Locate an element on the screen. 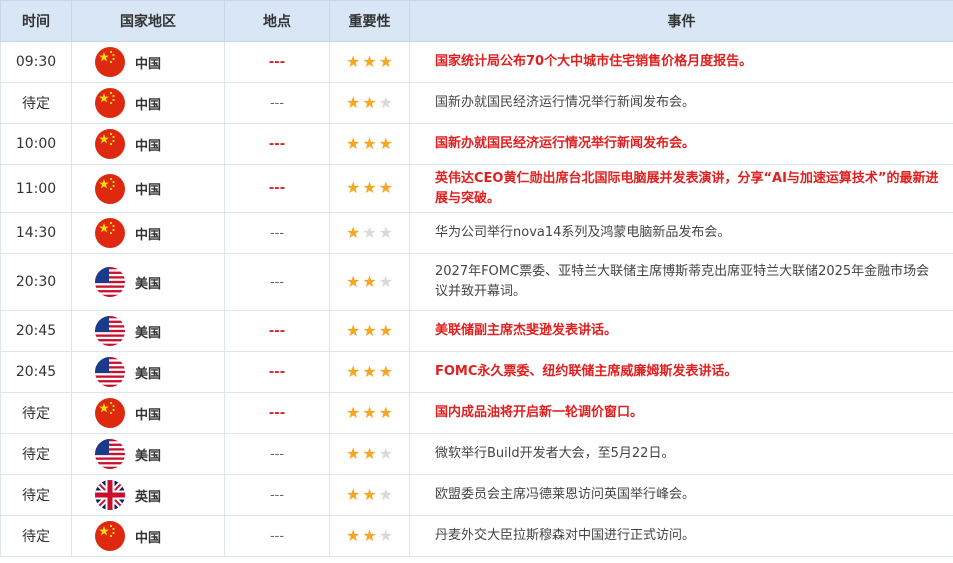  table-row: 20:45 美国 --- ★ ★ ★ 美联储副主席杰斐逊发表讲话。 is located at coordinates (476, 331).